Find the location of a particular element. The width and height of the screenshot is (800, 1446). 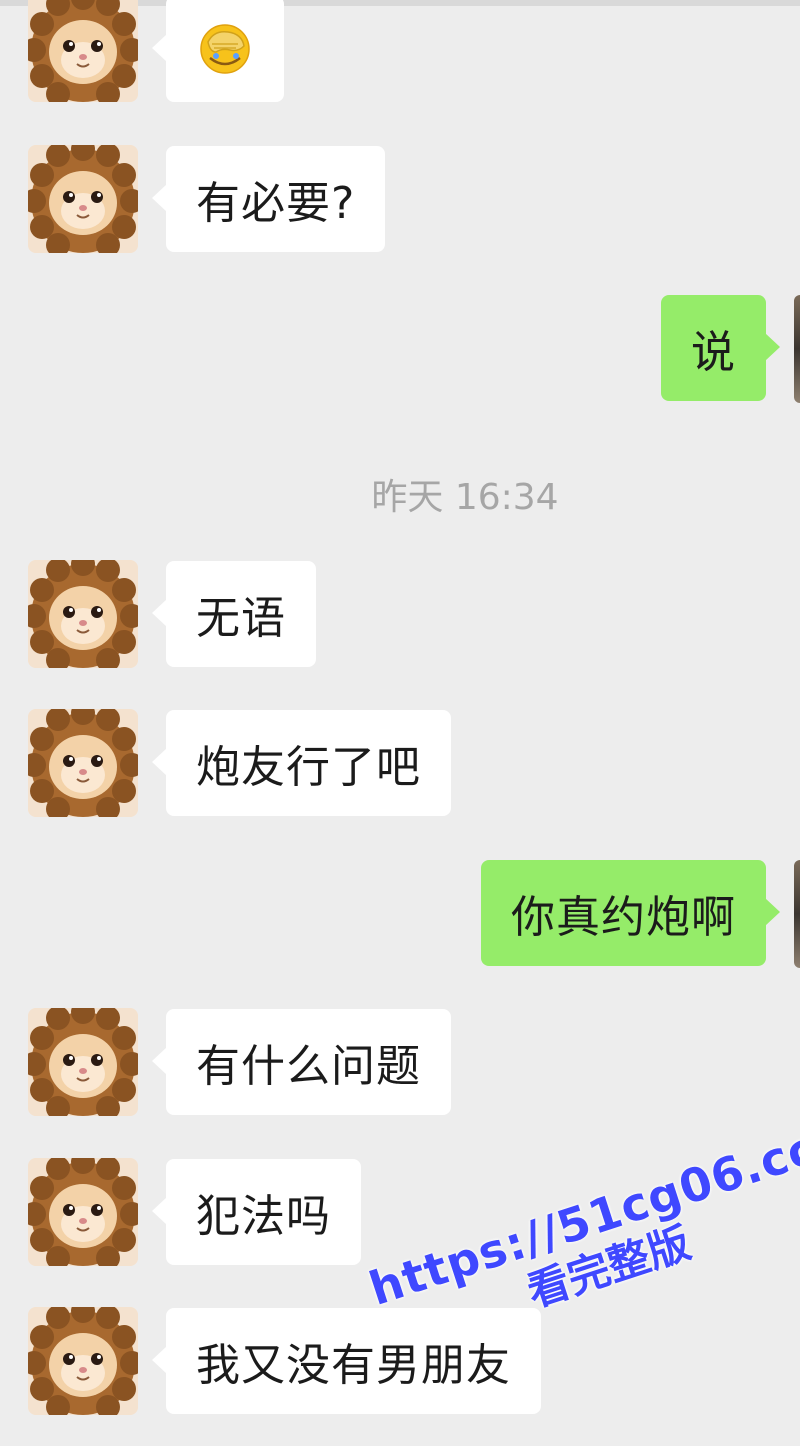

chat-timestamp: 昨天 16:34 is located at coordinates (465, 497).